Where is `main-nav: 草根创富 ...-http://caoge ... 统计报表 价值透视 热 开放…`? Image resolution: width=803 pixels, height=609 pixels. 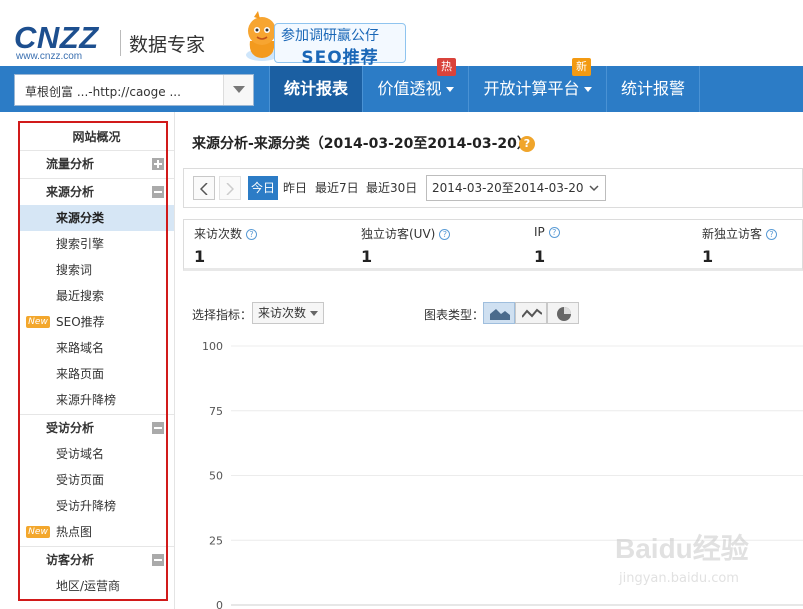 main-nav: 草根创富 ...-http://caoge ... 统计报表 价值透视 热 开放… is located at coordinates (401, 85).